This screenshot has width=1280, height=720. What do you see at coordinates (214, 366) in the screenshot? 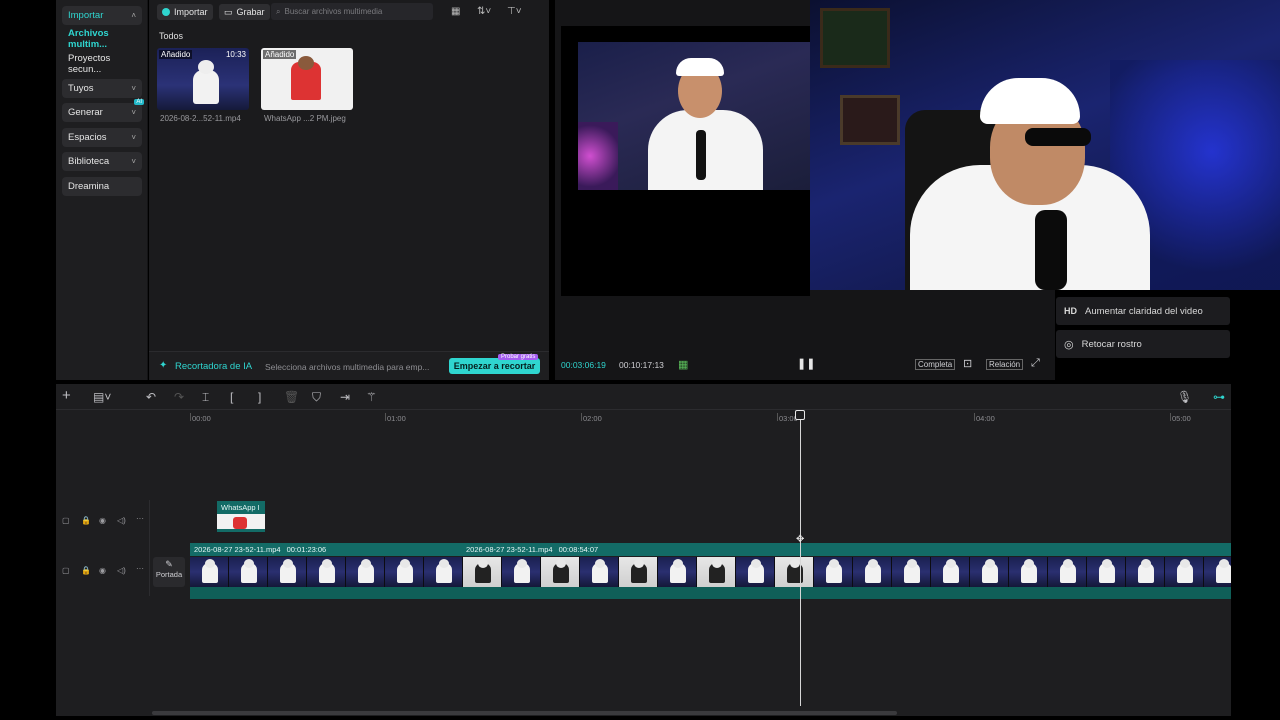
I see `ai-cutter-title: Recortadora de IA` at bounding box center [214, 366].